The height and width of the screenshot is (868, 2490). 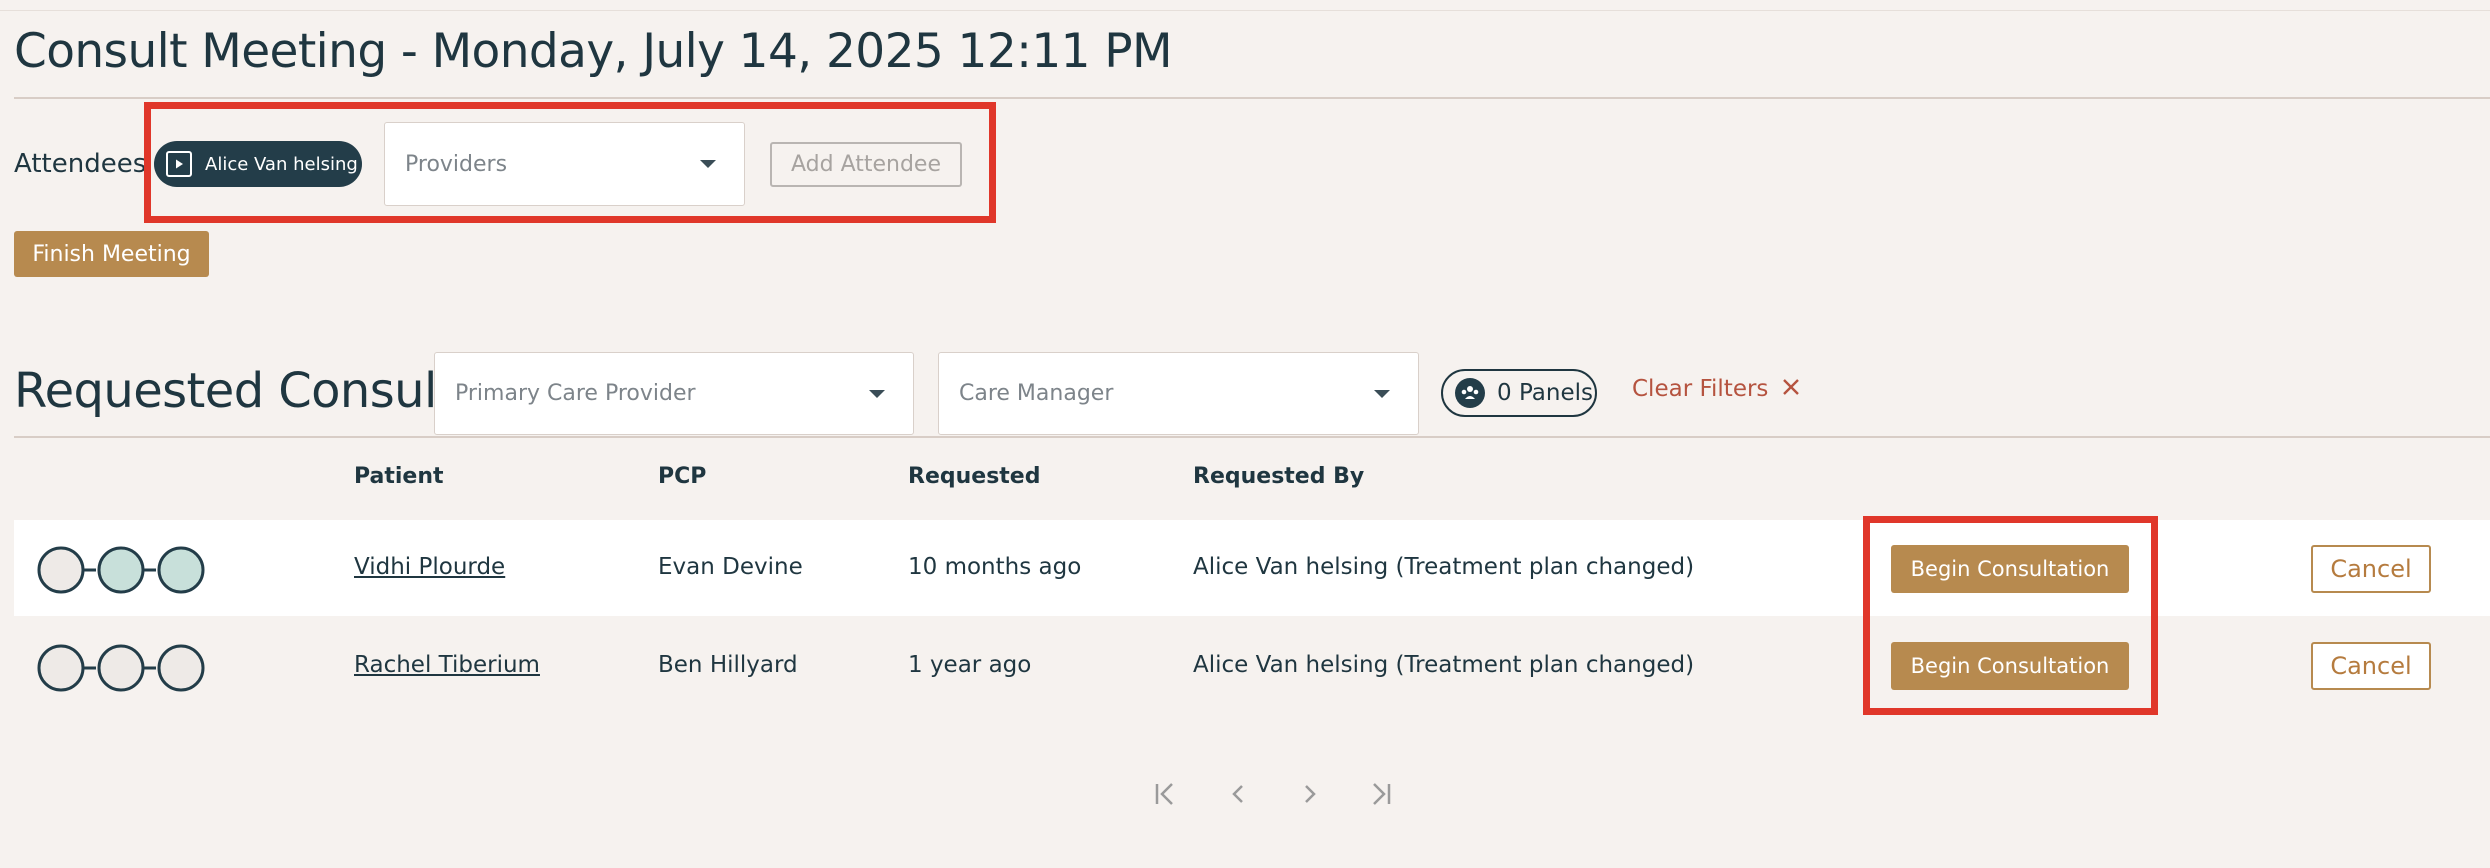 I want to click on pcp-filter-select: Primary Care Provider, so click(x=674, y=393).